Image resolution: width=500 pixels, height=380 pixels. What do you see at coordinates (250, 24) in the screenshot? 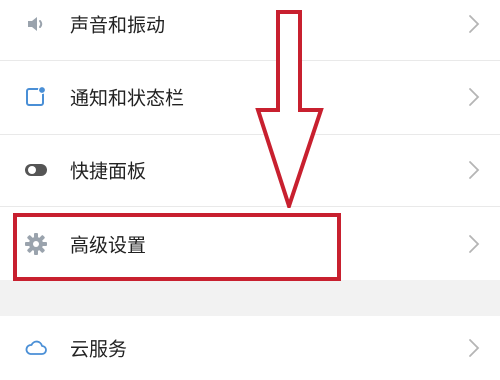
I see `settings-item-sound-vibration: 声音和振动` at bounding box center [250, 24].